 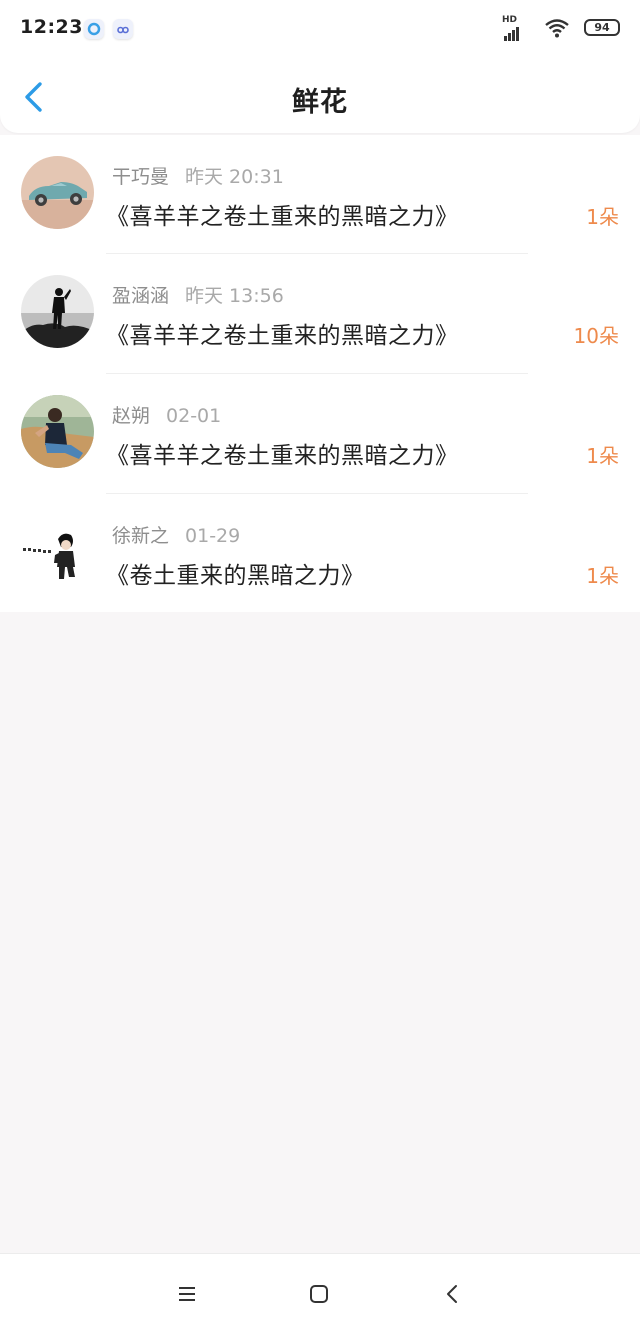 I want to click on battery-level: 94, so click(x=602, y=27).